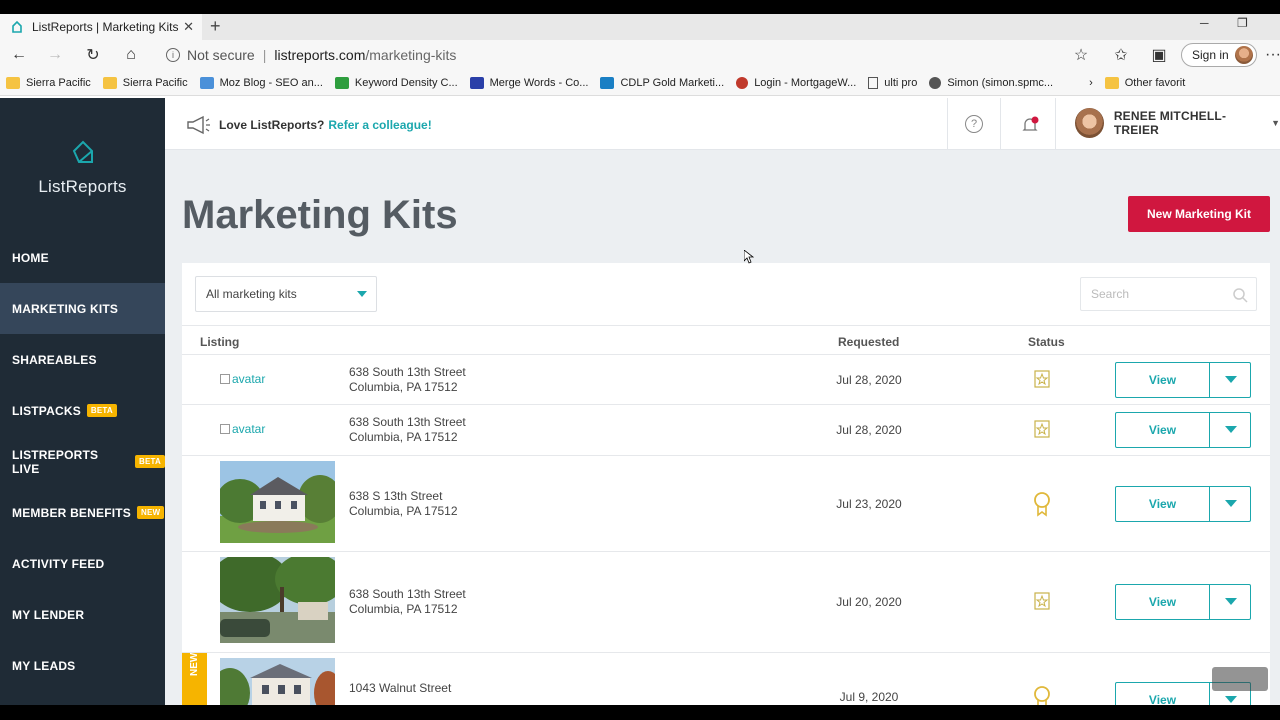 The width and height of the screenshot is (1280, 720). Describe the element at coordinates (640, 7) in the screenshot. I see `top-letterbox` at that location.